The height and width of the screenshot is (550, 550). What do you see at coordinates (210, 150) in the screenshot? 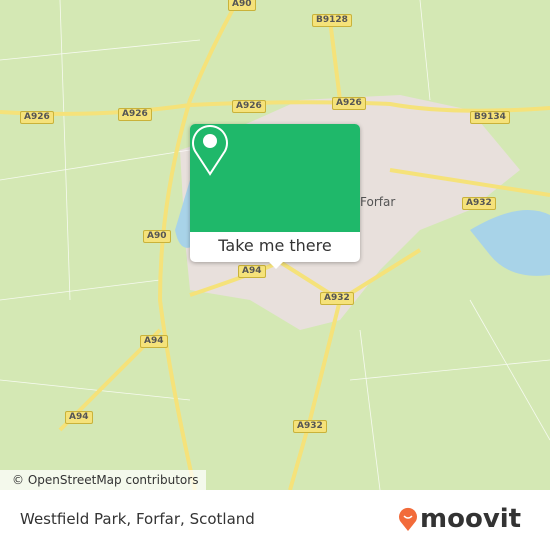
I see `map-pin-icon` at bounding box center [210, 150].